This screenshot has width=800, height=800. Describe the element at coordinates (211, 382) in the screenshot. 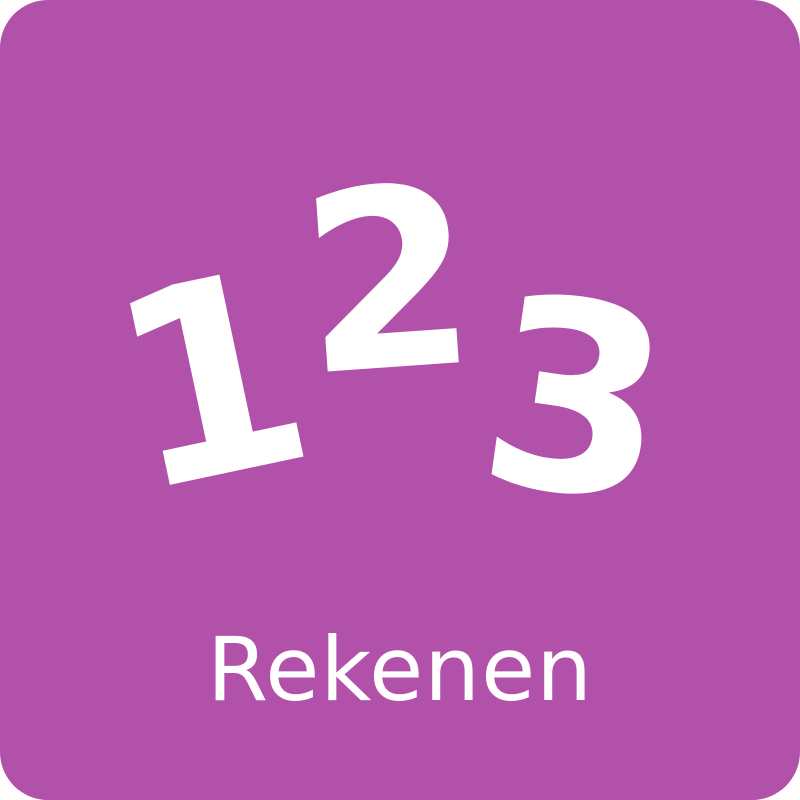

I see `digit-one: 1` at that location.